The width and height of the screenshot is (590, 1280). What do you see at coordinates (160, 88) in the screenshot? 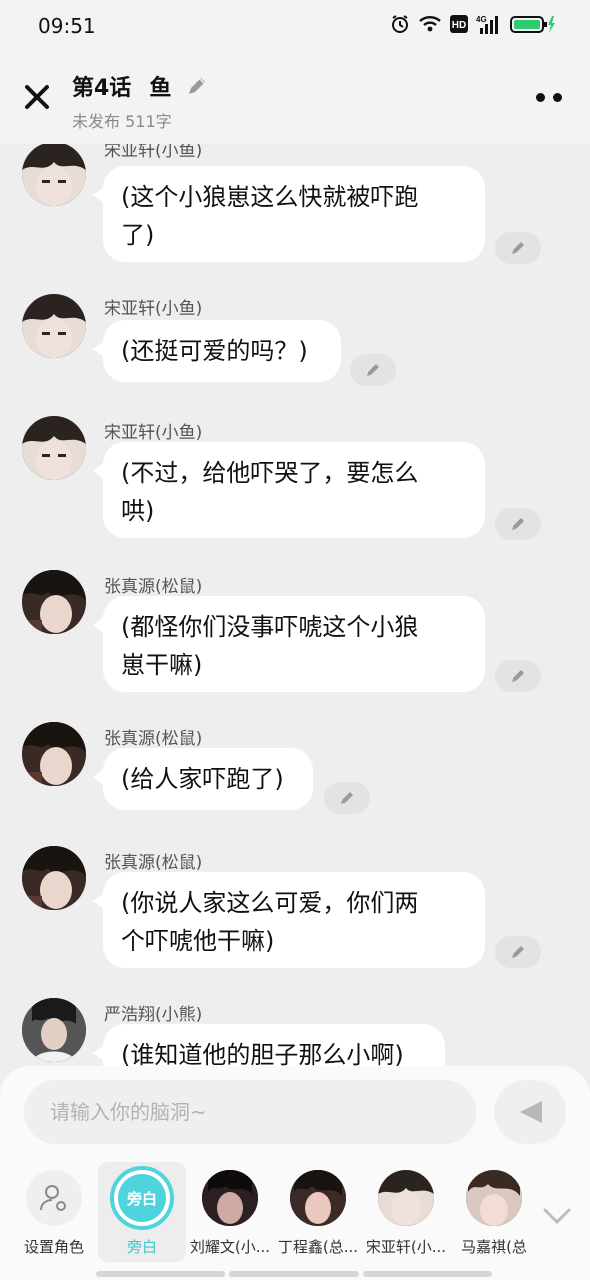
I see `episode-name: 鱼` at bounding box center [160, 88].